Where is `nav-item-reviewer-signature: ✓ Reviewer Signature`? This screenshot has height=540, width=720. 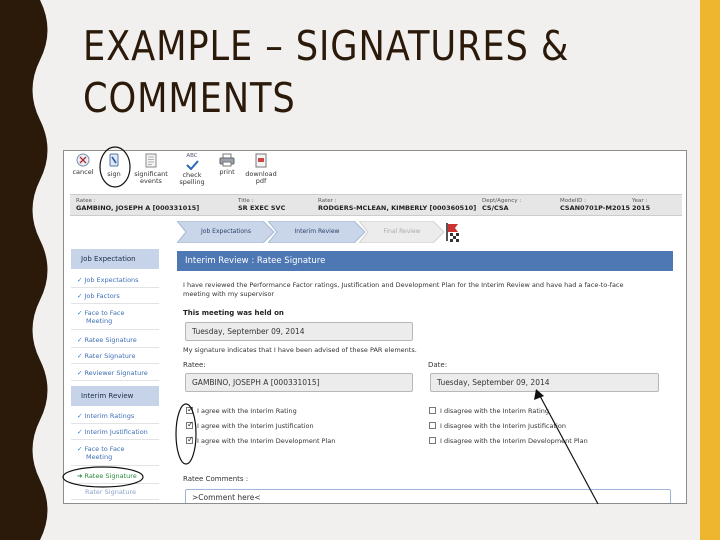 nav-item-reviewer-signature: ✓ Reviewer Signature is located at coordinates (115, 373).